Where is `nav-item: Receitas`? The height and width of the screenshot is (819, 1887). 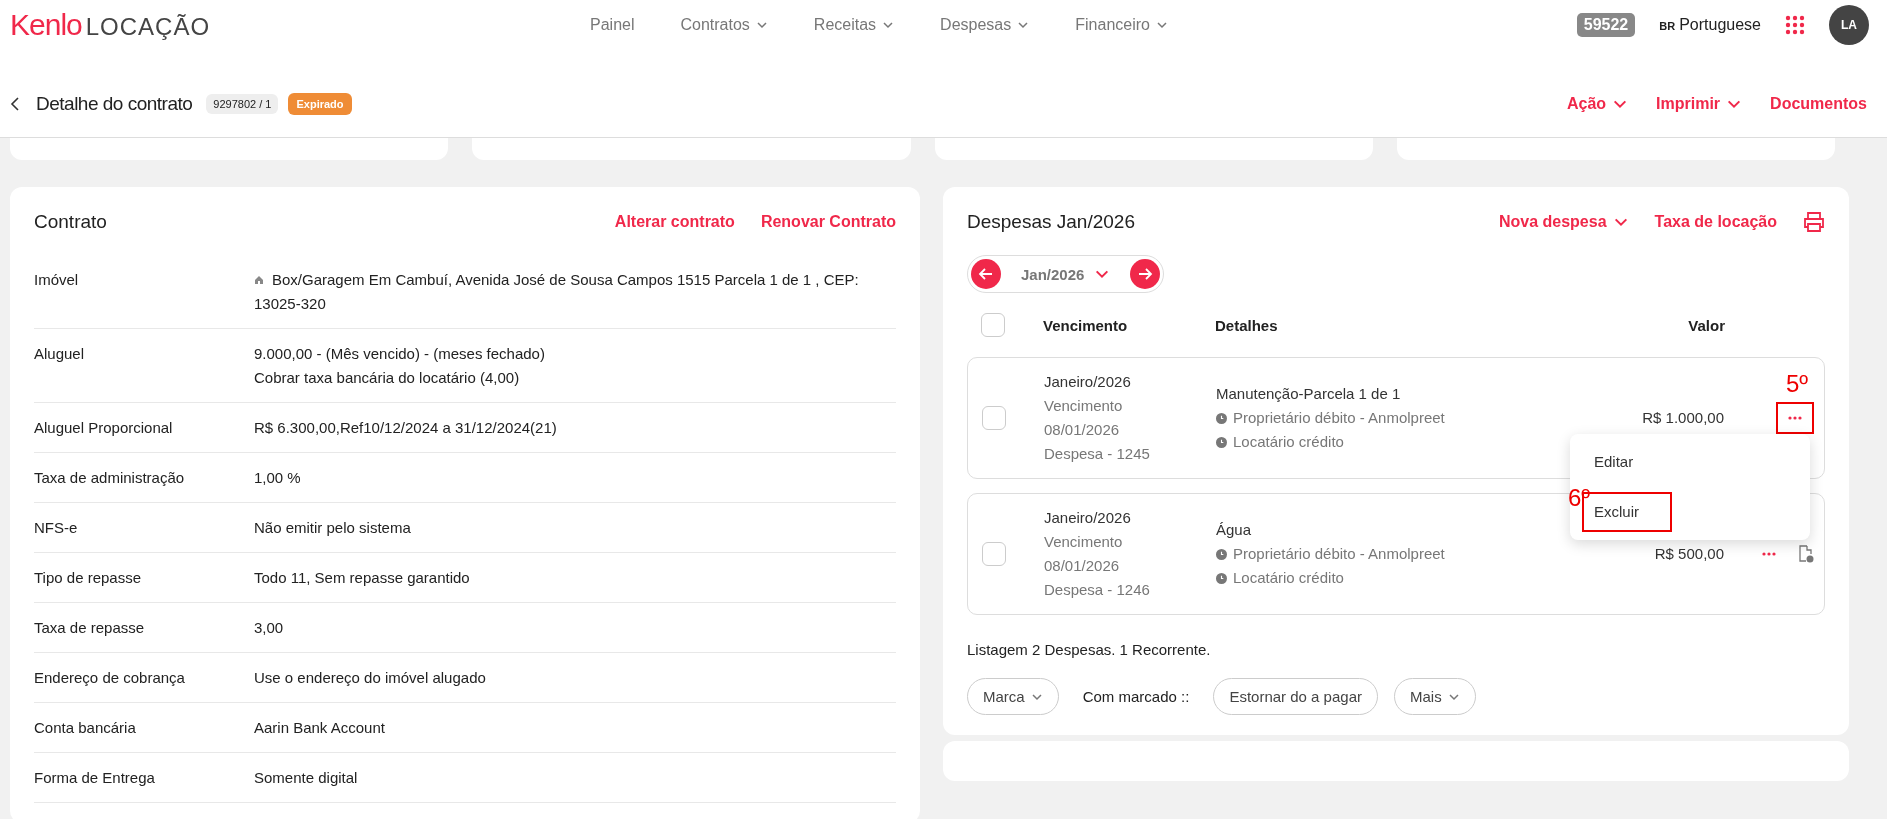 nav-item: Receitas is located at coordinates (854, 25).